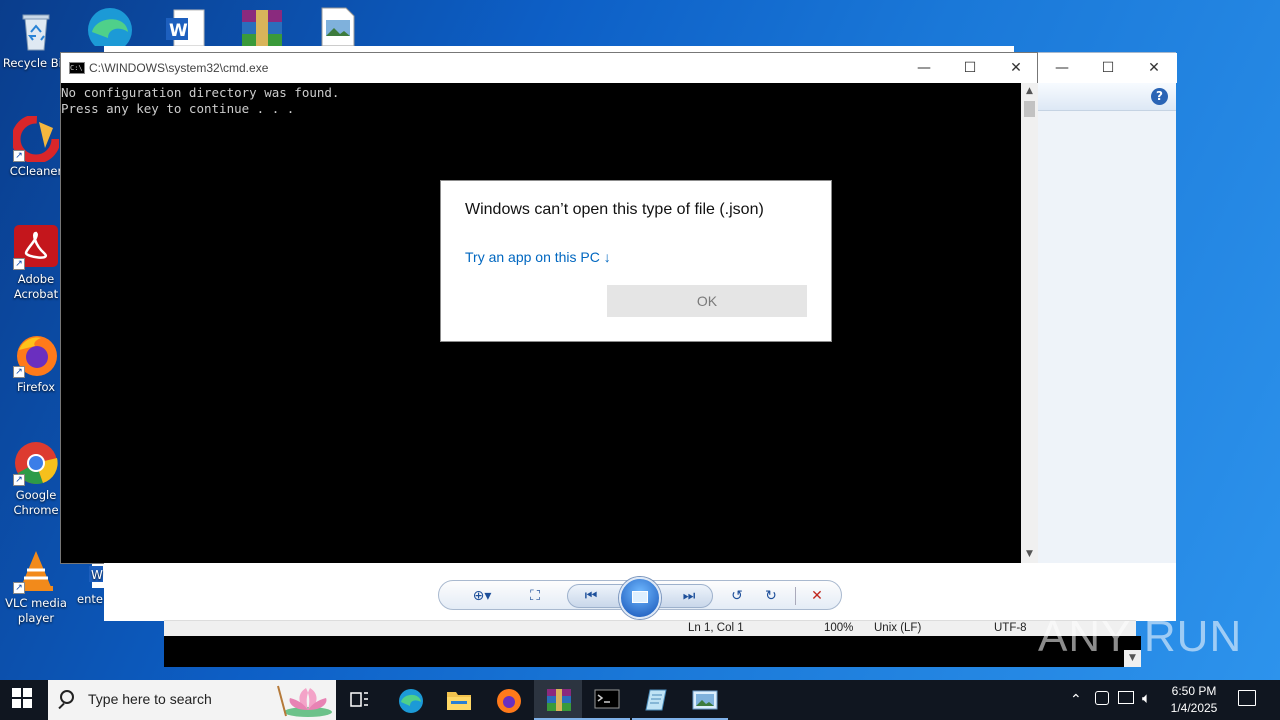 Image resolution: width=1280 pixels, height=720 pixels. What do you see at coordinates (36, 571) in the screenshot?
I see `vlc-icon: ↗` at bounding box center [36, 571].